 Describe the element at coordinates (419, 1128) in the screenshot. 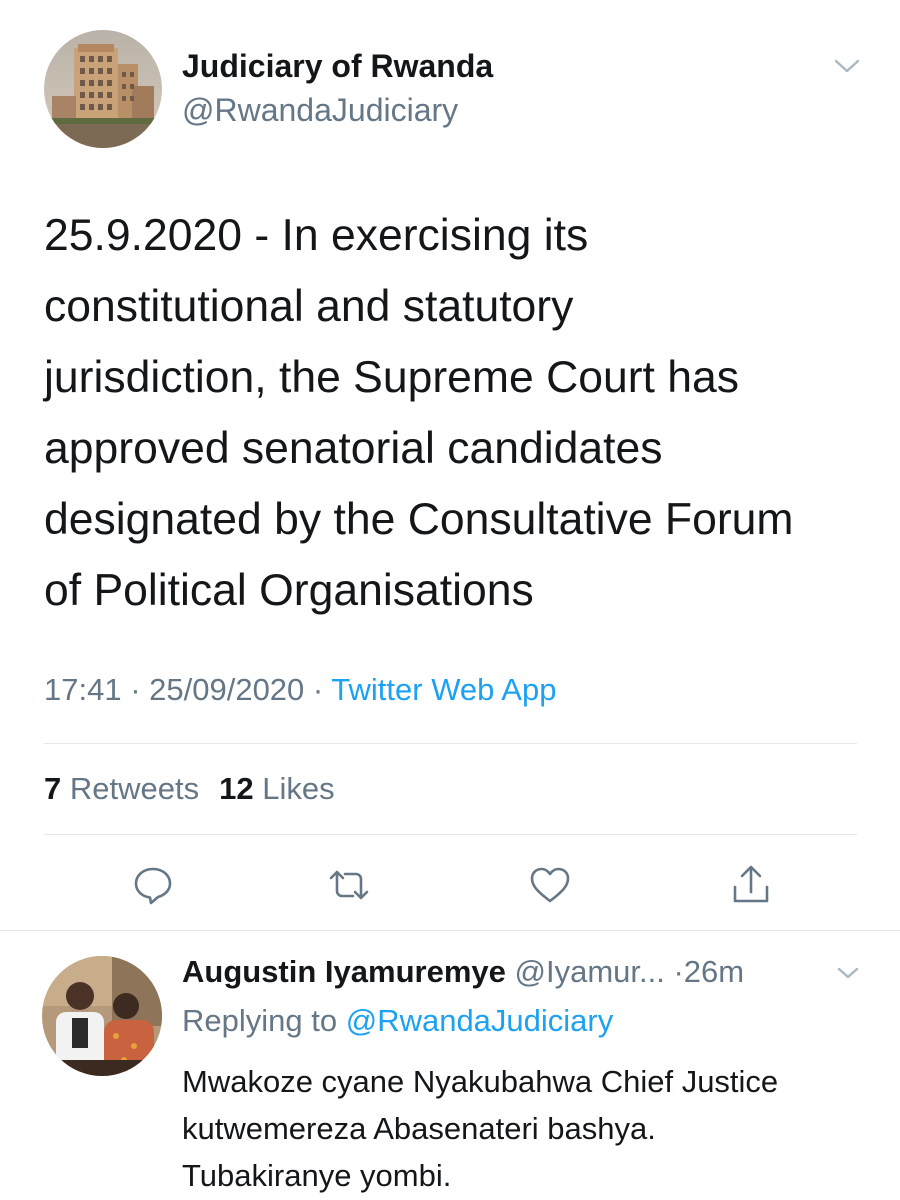

I see `reply-text-line: kutwemereza Abasenateri bashya.` at that location.